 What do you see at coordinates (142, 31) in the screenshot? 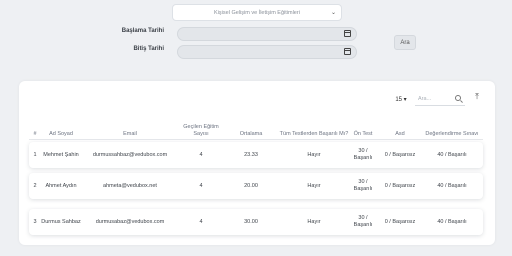
I see `start-date-label: Başlama Tarihi` at bounding box center [142, 31].